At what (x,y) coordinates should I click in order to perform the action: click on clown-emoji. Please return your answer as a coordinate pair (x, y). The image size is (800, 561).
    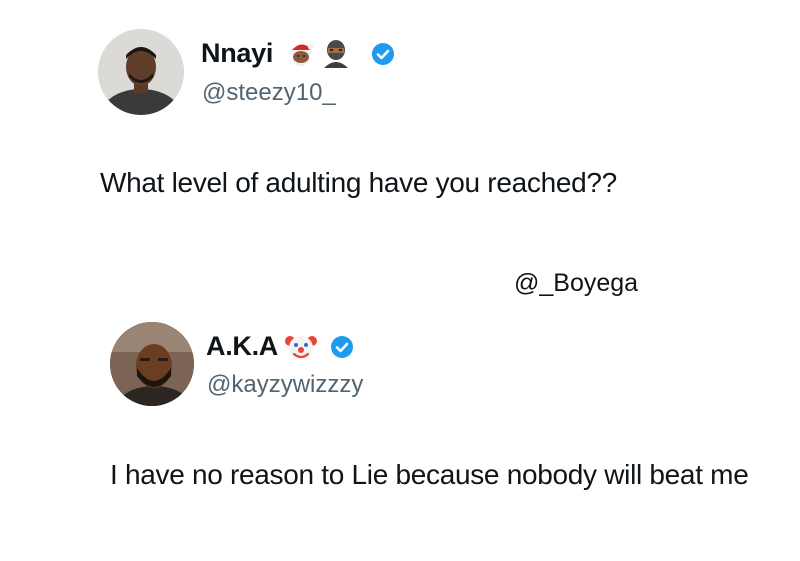
    Looking at the image, I should click on (301, 348).